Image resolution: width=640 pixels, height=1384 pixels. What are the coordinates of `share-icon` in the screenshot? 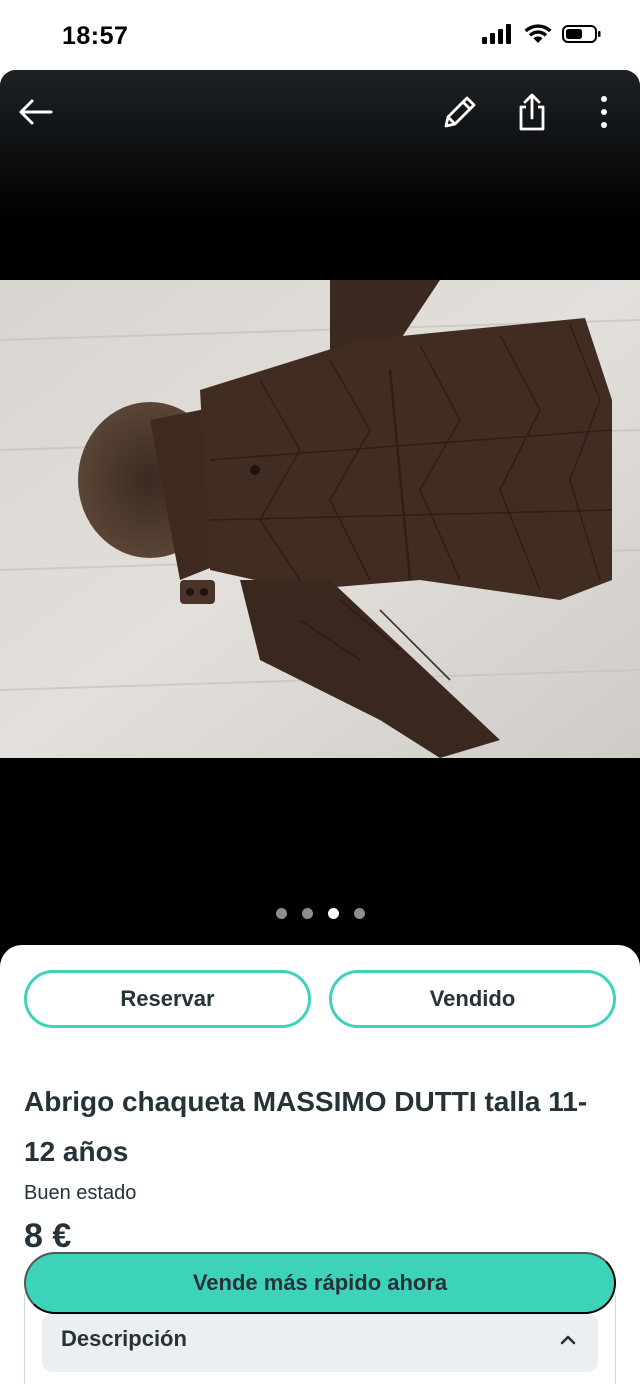 It's located at (532, 112).